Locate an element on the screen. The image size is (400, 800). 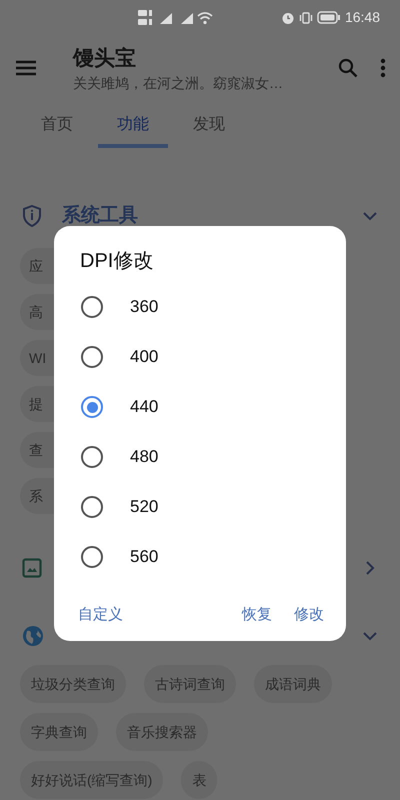
chip: 高 is located at coordinates (37, 312).